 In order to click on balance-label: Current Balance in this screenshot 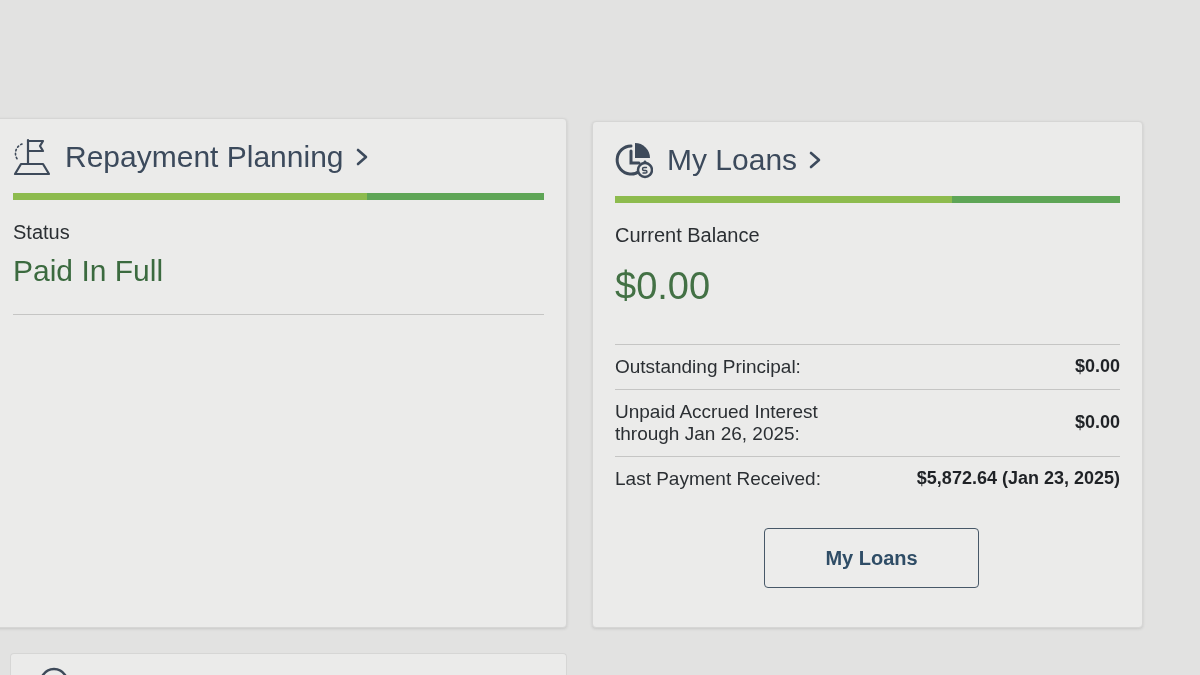, I will do `click(687, 235)`.